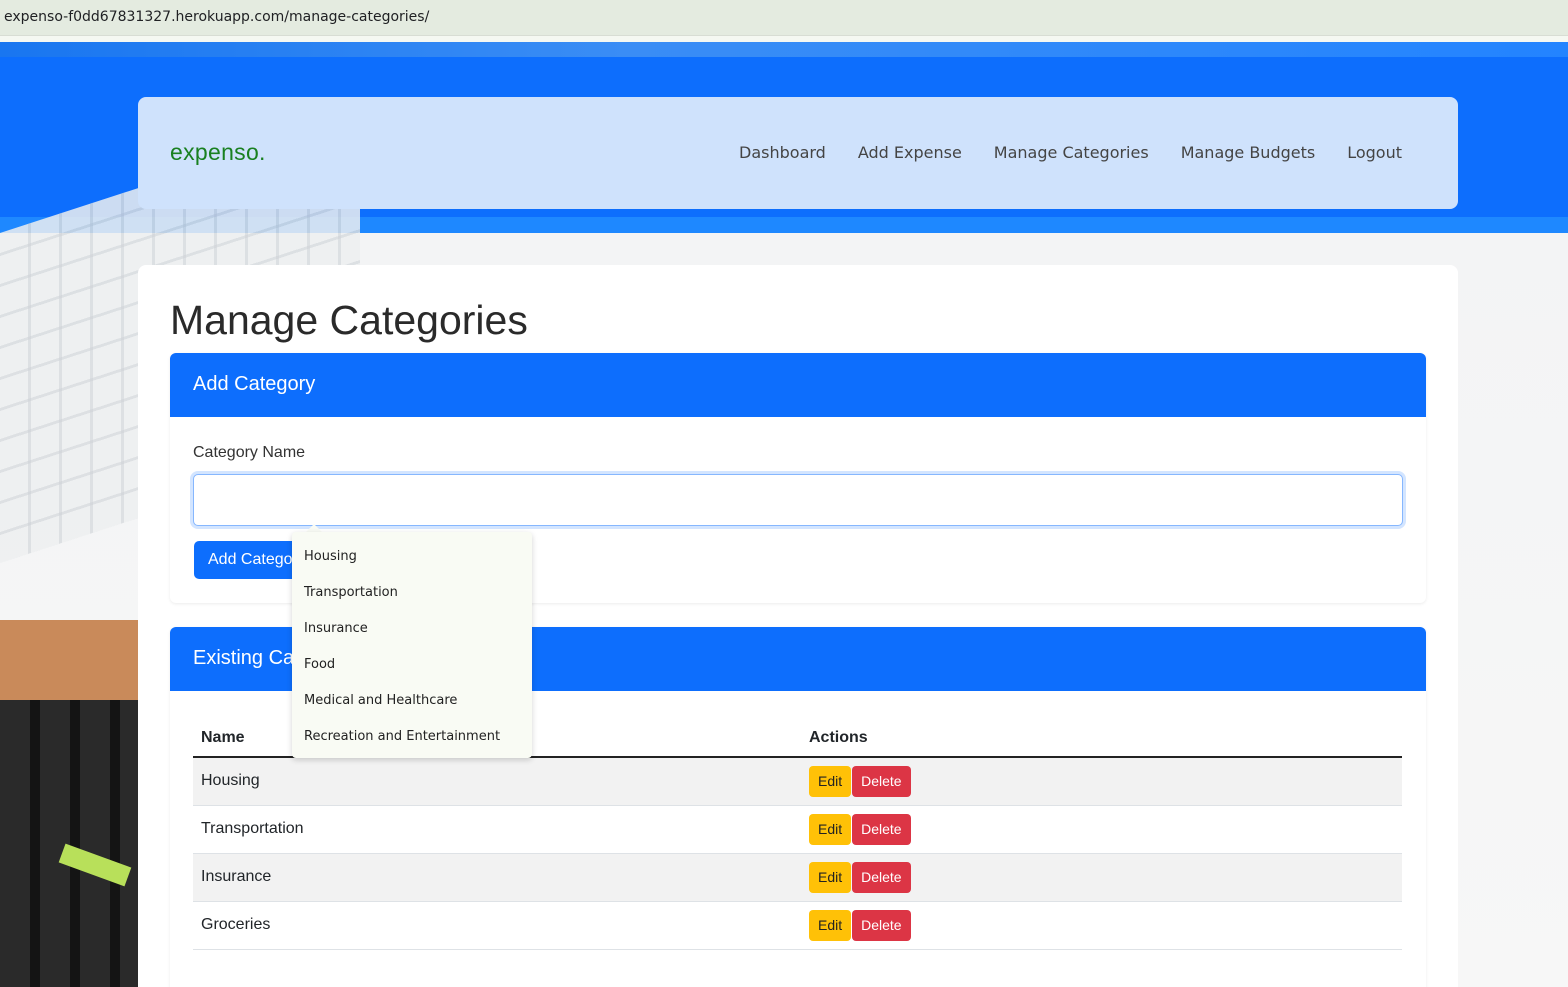 The height and width of the screenshot is (987, 1568). Describe the element at coordinates (1374, 152) in the screenshot. I see `nav-link-logout: Logout` at that location.